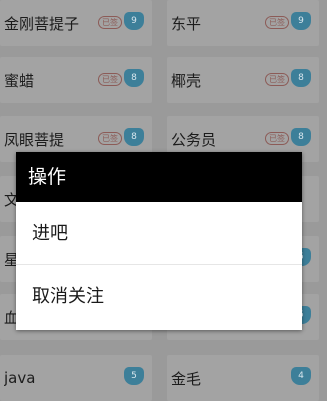  Describe the element at coordinates (194, 139) in the screenshot. I see `item-name: 公务员` at that location.